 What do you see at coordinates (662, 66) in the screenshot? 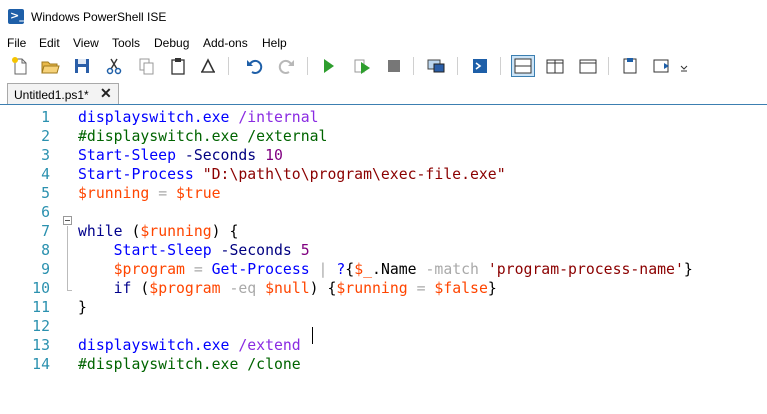
I see `show-command-addon-icon` at bounding box center [662, 66].